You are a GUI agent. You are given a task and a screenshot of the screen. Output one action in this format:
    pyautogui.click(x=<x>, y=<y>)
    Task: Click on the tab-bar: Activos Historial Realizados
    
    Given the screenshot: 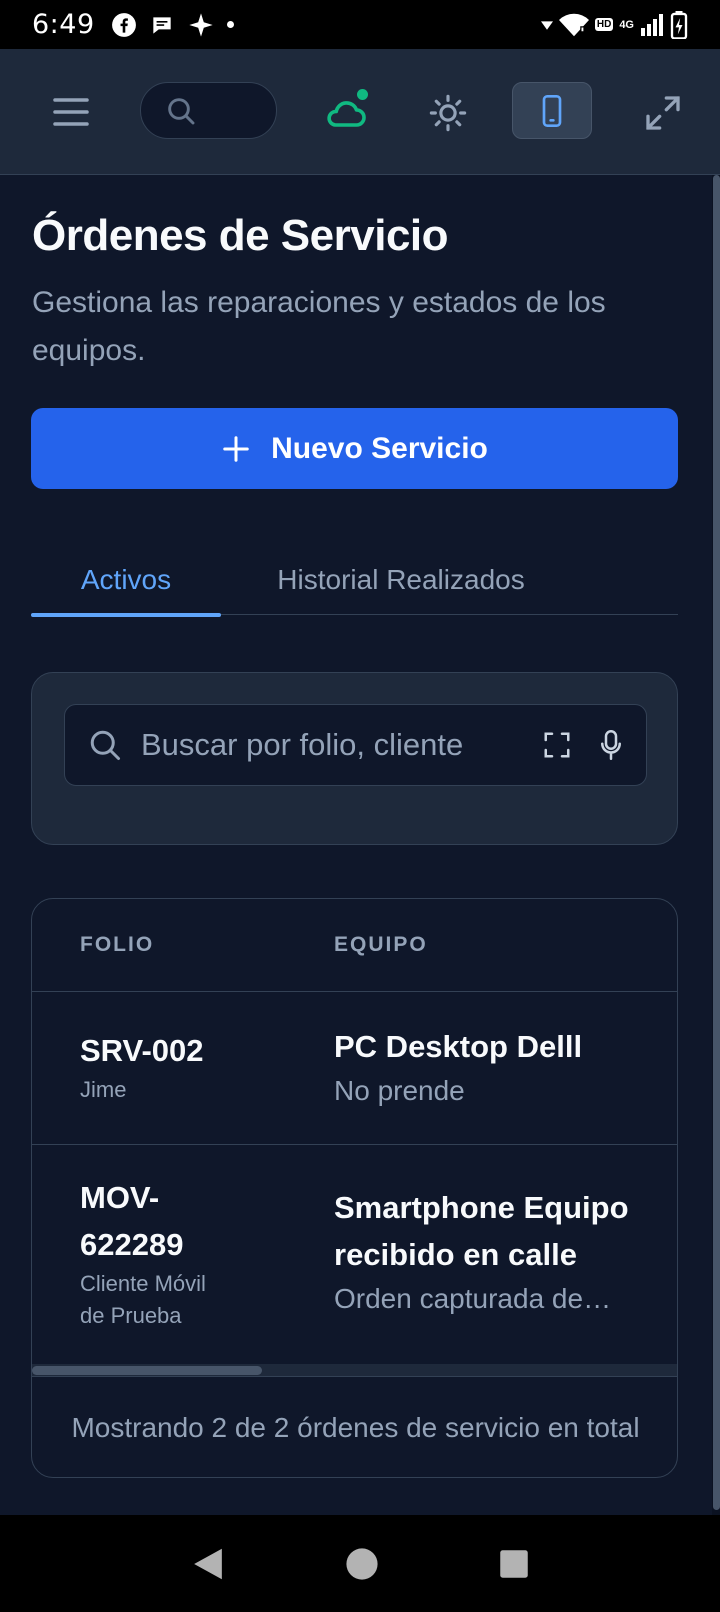 What is the action you would take?
    pyautogui.click(x=354, y=581)
    